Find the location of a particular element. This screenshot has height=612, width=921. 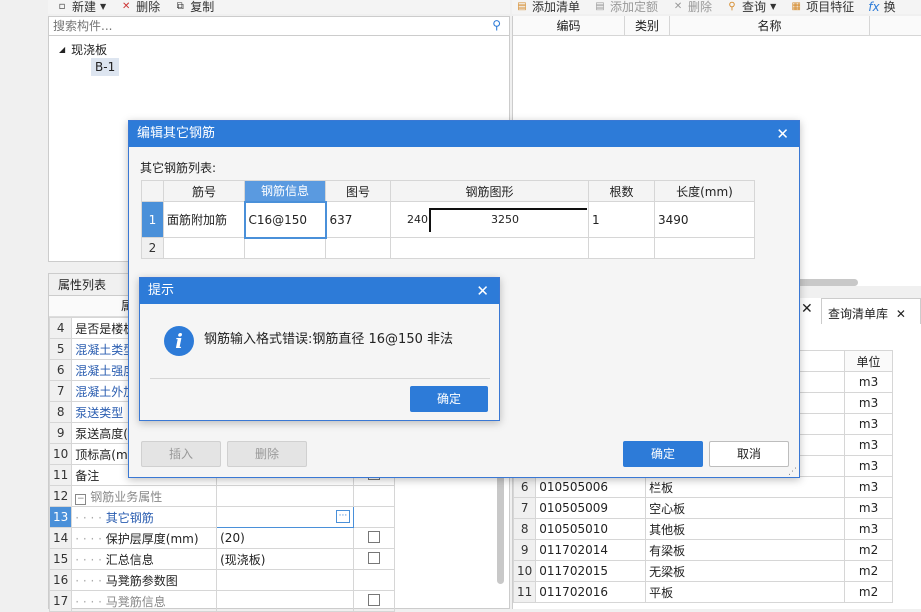

query-icon: ⚲ is located at coordinates (732, 6).